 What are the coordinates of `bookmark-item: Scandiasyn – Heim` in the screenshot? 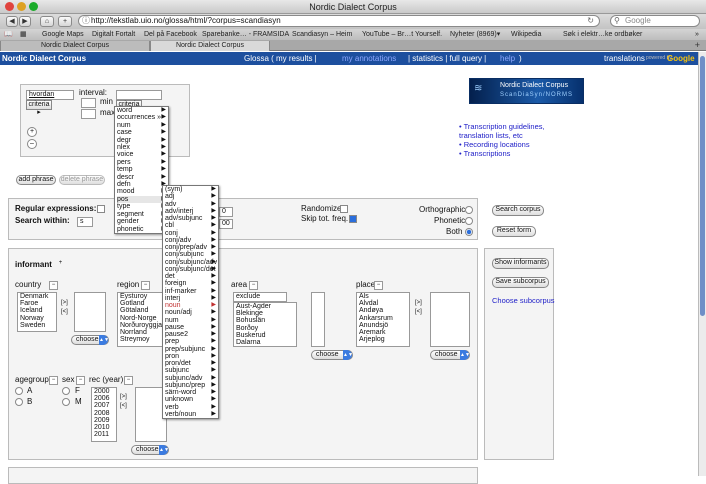 It's located at (322, 34).